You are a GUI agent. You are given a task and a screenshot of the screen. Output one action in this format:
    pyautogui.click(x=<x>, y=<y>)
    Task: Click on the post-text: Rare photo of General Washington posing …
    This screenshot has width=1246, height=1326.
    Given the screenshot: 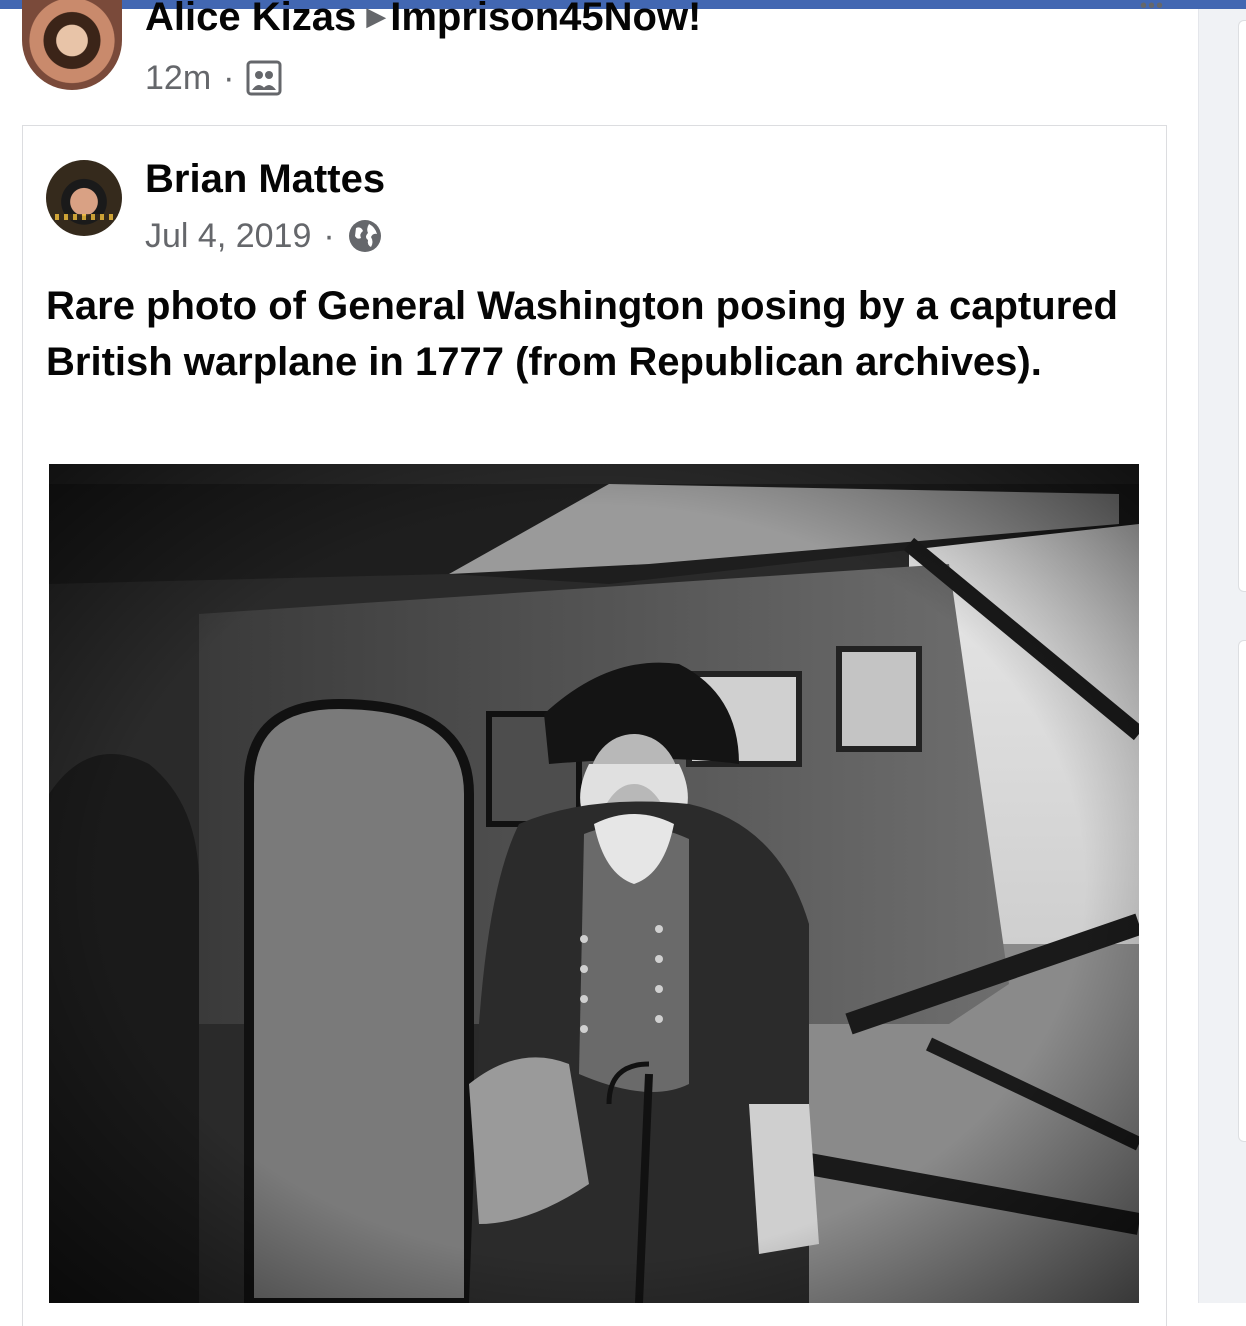 What is the action you would take?
    pyautogui.click(x=582, y=334)
    